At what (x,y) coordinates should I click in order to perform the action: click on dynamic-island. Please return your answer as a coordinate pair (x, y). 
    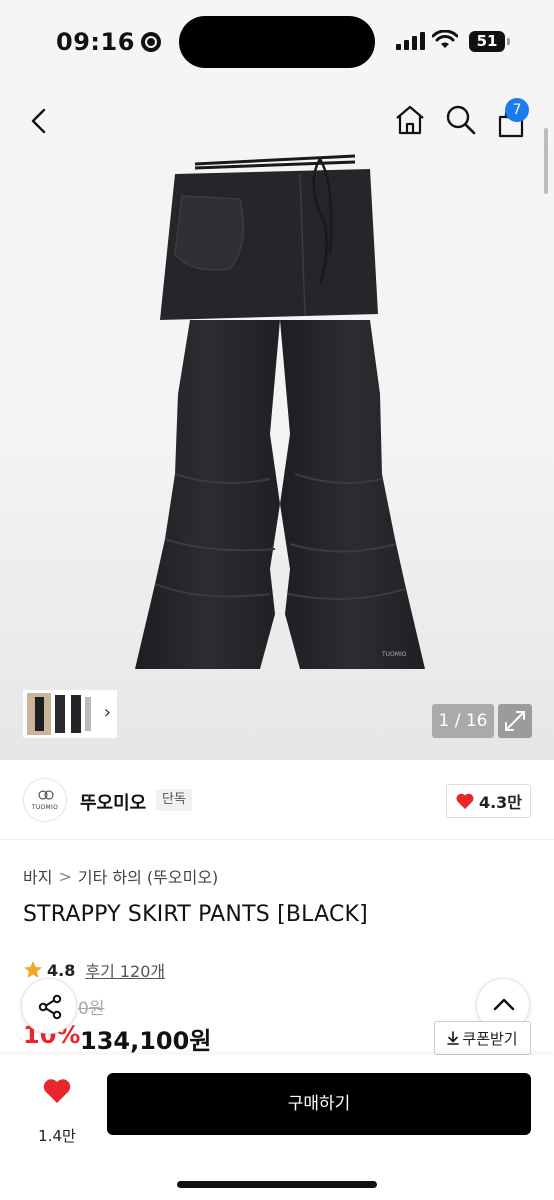
    Looking at the image, I should click on (277, 42).